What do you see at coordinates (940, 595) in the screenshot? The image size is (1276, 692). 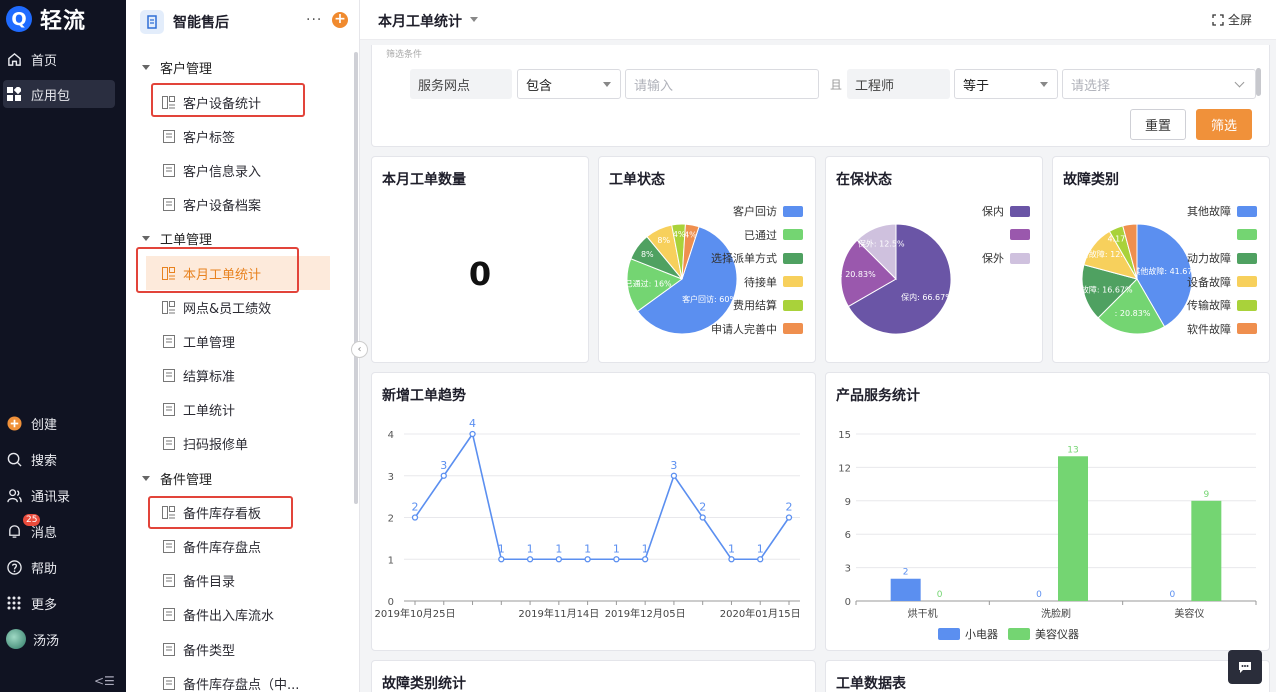 I see `data-label: 0` at bounding box center [940, 595].